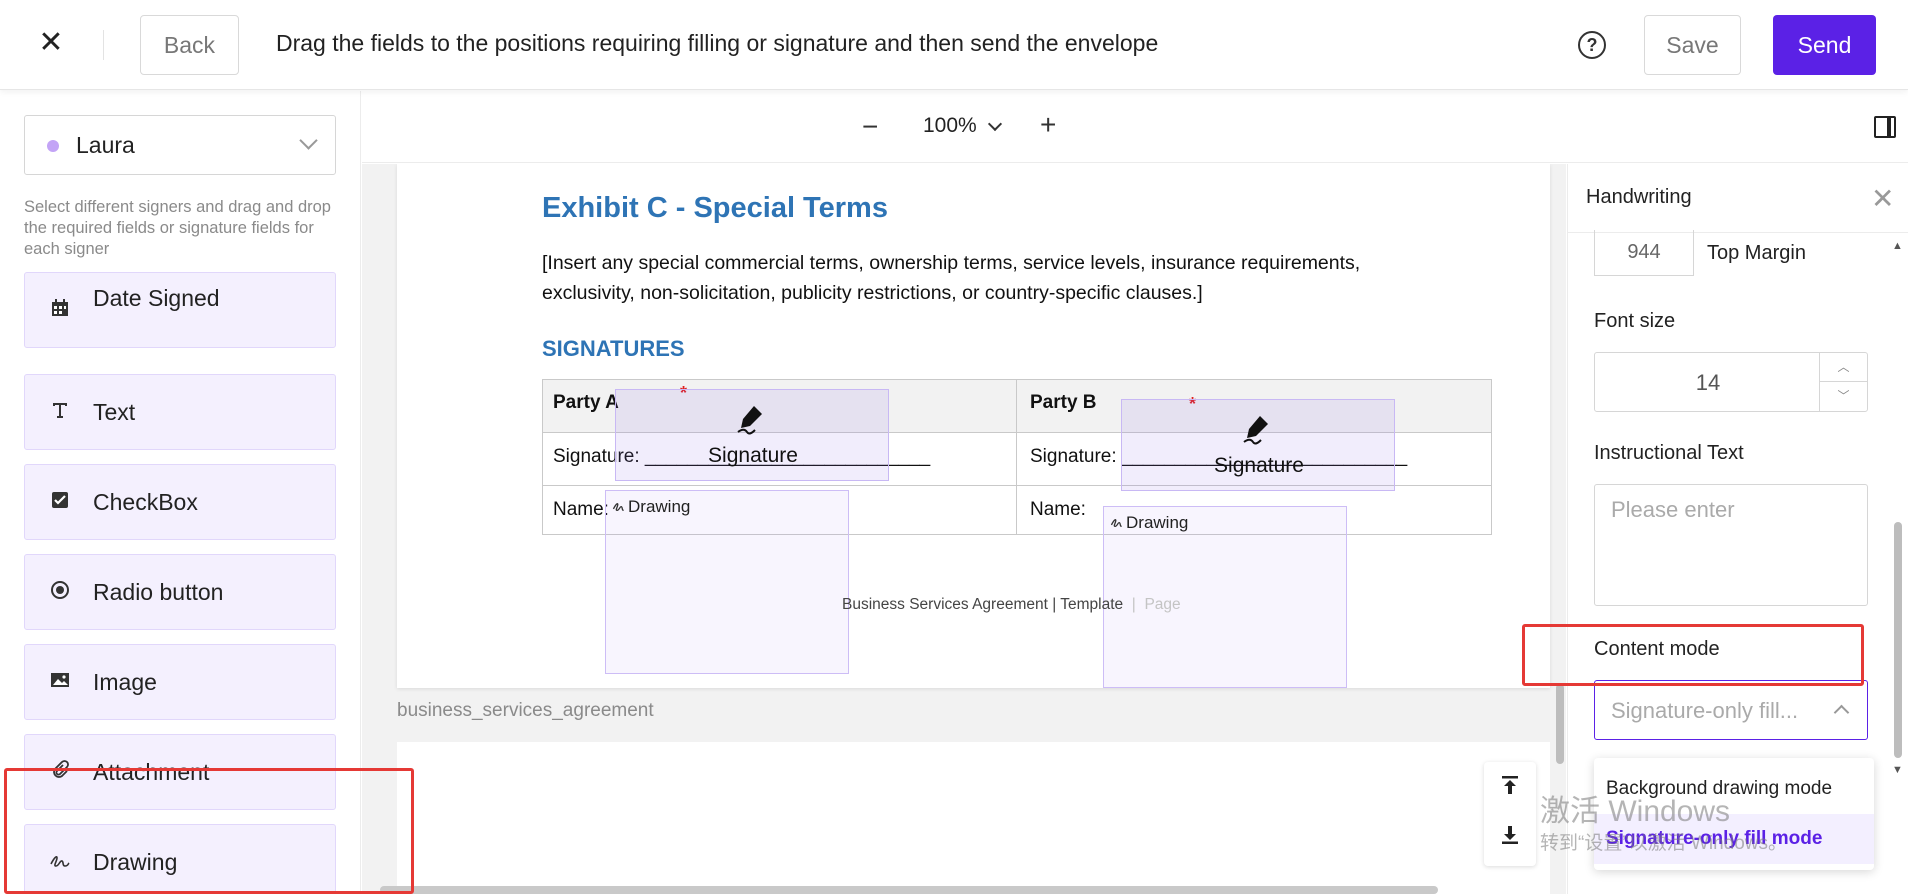  I want to click on top-margin-label: Top Margin, so click(1756, 253).